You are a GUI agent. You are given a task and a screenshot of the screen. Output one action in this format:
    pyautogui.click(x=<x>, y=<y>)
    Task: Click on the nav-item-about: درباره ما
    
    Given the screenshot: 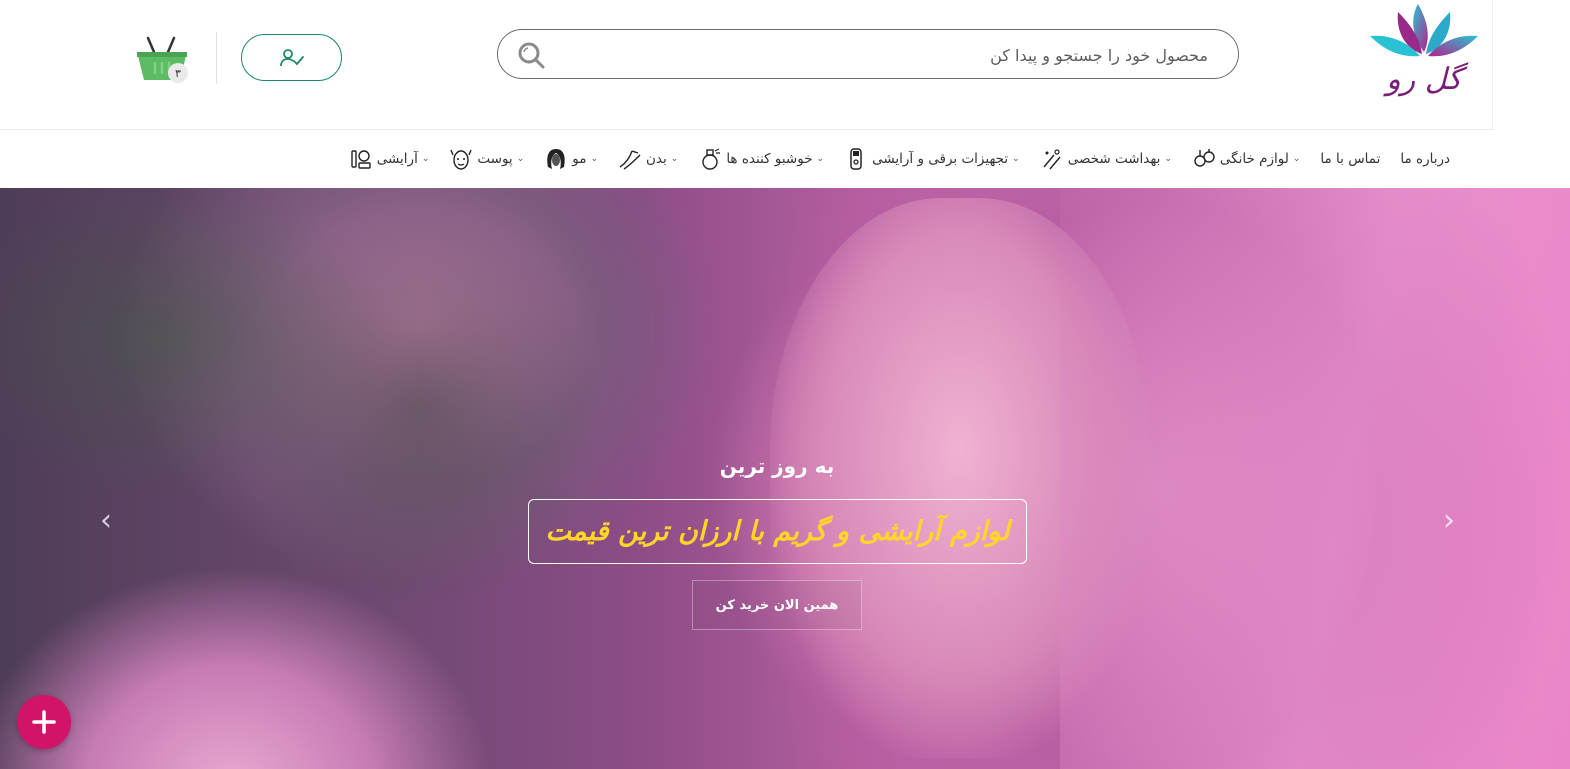 What is the action you would take?
    pyautogui.click(x=1425, y=159)
    